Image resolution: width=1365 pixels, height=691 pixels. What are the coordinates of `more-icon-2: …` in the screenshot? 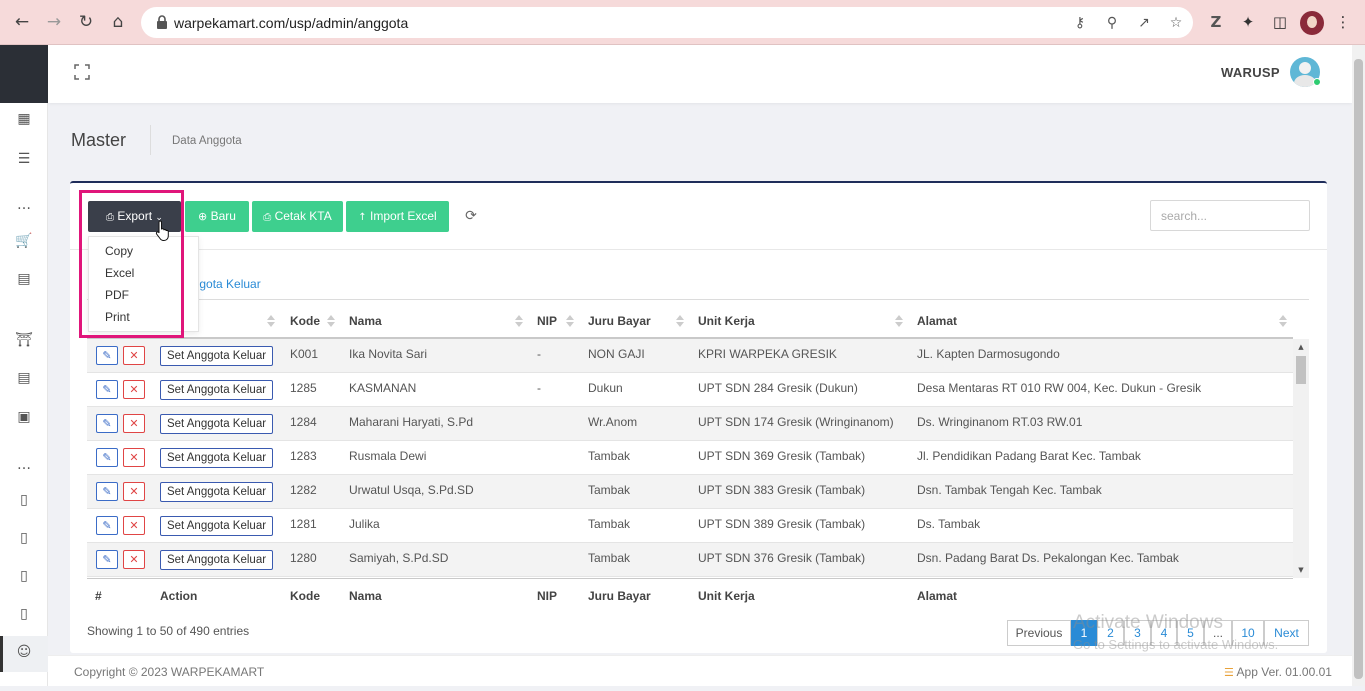 It's located at (24, 465).